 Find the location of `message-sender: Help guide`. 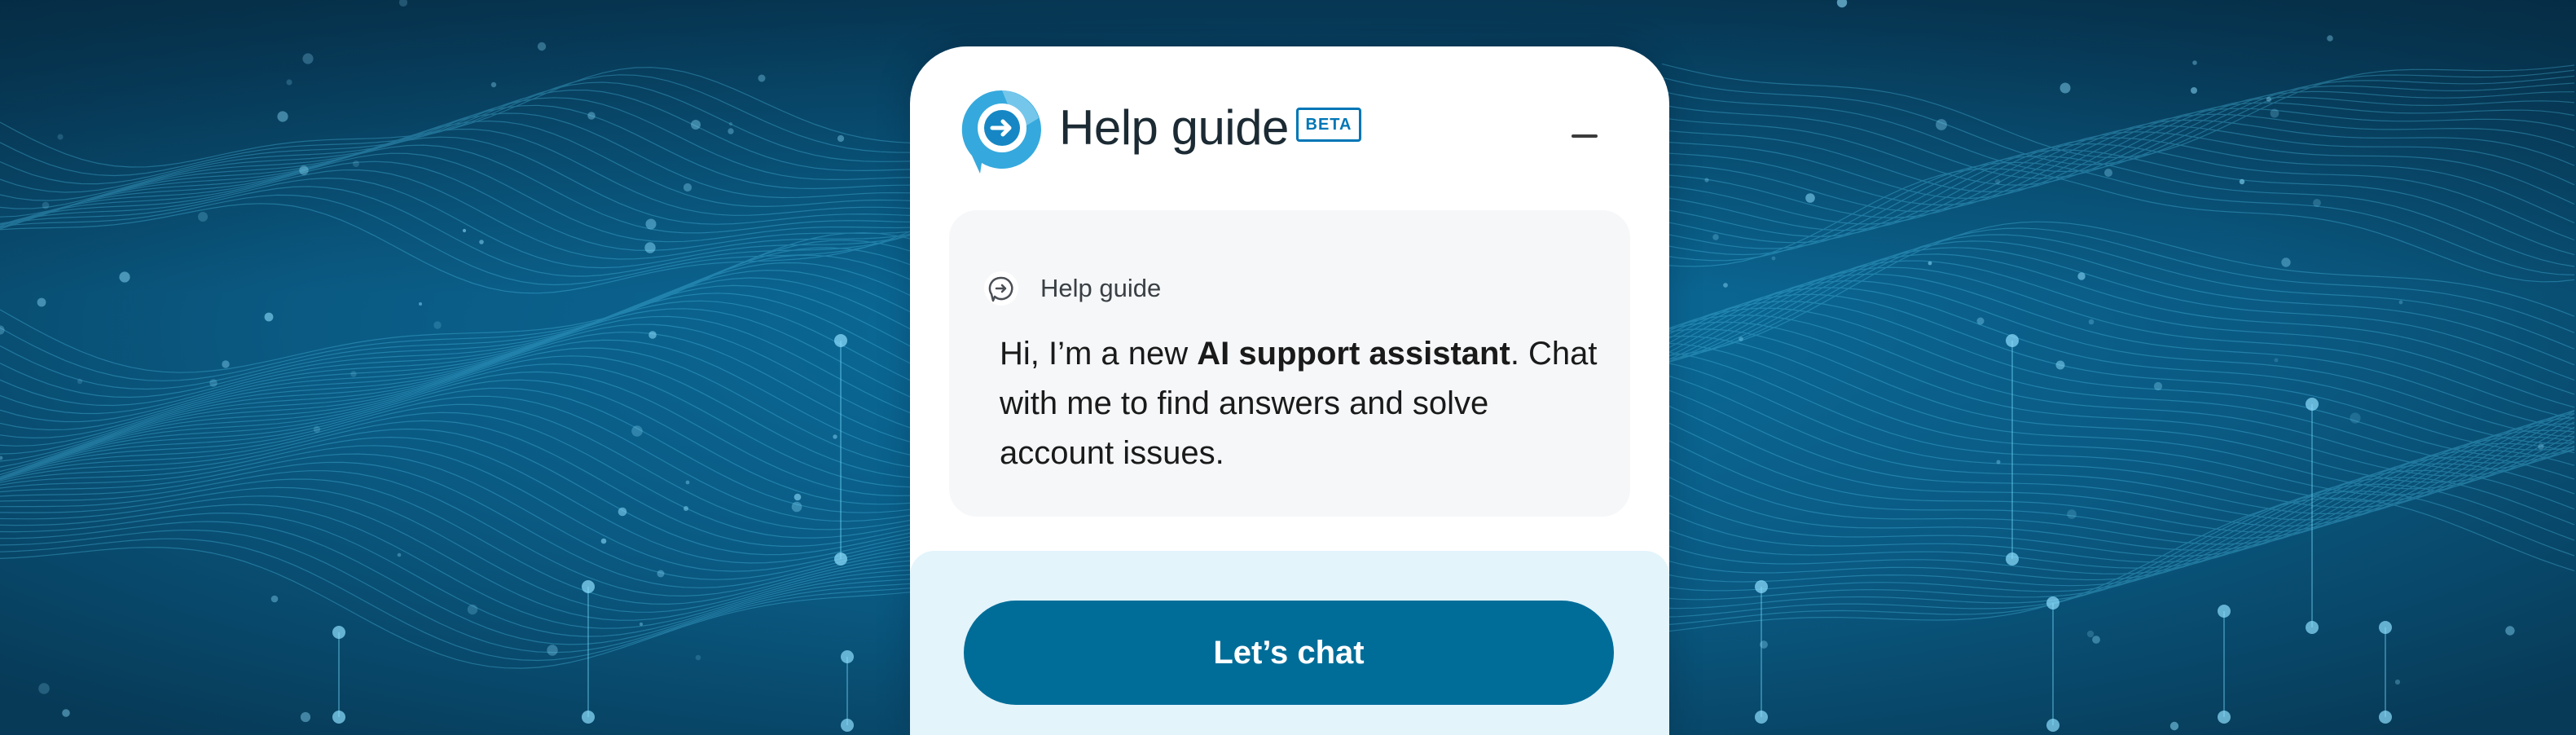

message-sender: Help guide is located at coordinates (1101, 288).